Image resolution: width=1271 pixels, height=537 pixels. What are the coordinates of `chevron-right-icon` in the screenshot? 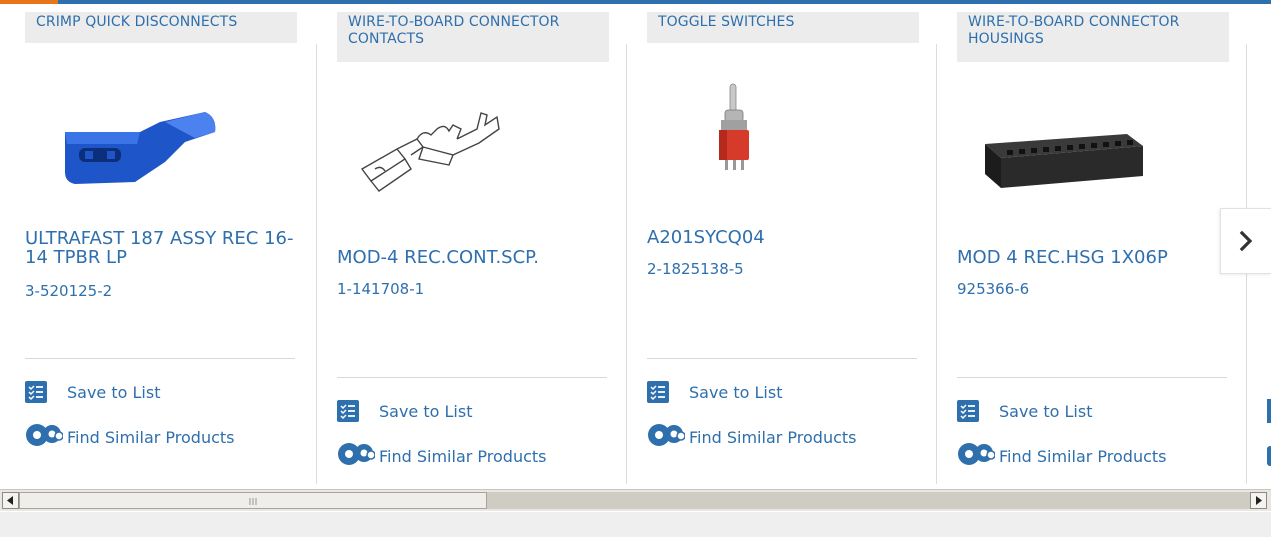 It's located at (1246, 241).